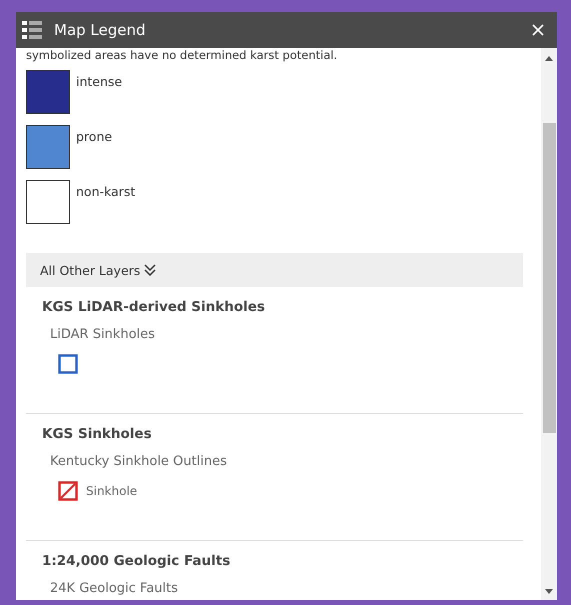  I want to click on scroll-down-icon, so click(549, 591).